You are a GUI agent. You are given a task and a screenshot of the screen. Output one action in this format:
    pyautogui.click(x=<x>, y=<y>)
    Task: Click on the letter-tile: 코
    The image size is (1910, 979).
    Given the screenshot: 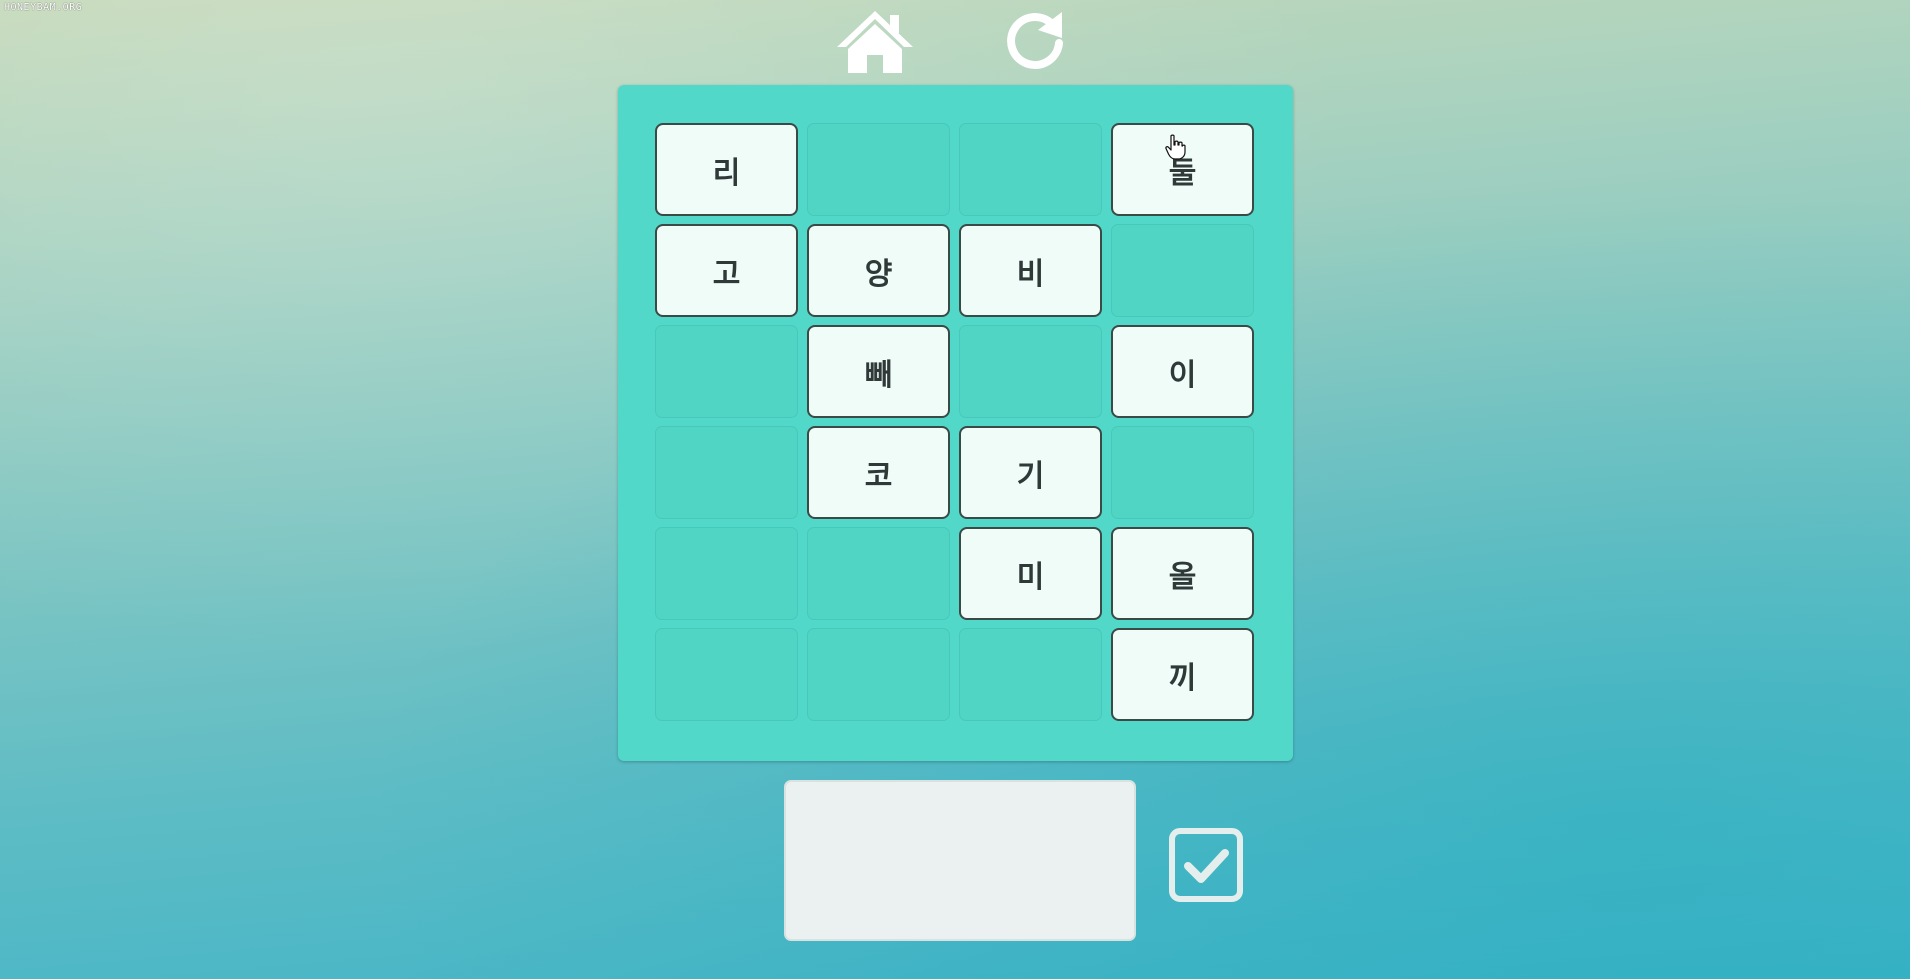 What is the action you would take?
    pyautogui.click(x=878, y=472)
    